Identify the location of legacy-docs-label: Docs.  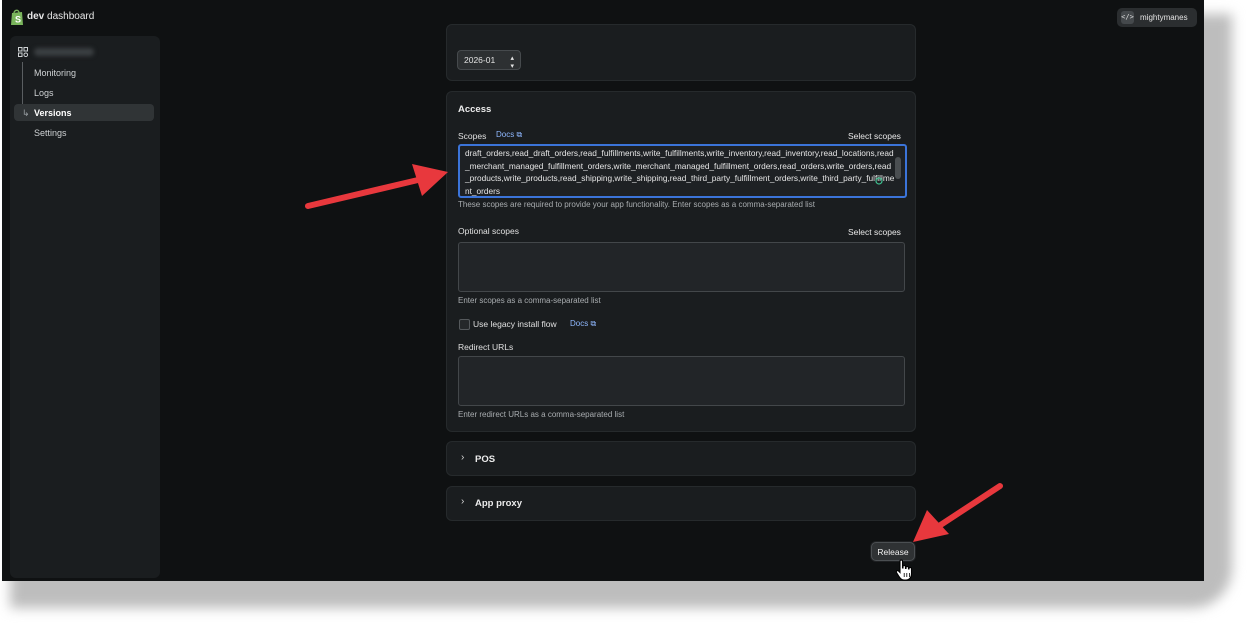
(579, 323).